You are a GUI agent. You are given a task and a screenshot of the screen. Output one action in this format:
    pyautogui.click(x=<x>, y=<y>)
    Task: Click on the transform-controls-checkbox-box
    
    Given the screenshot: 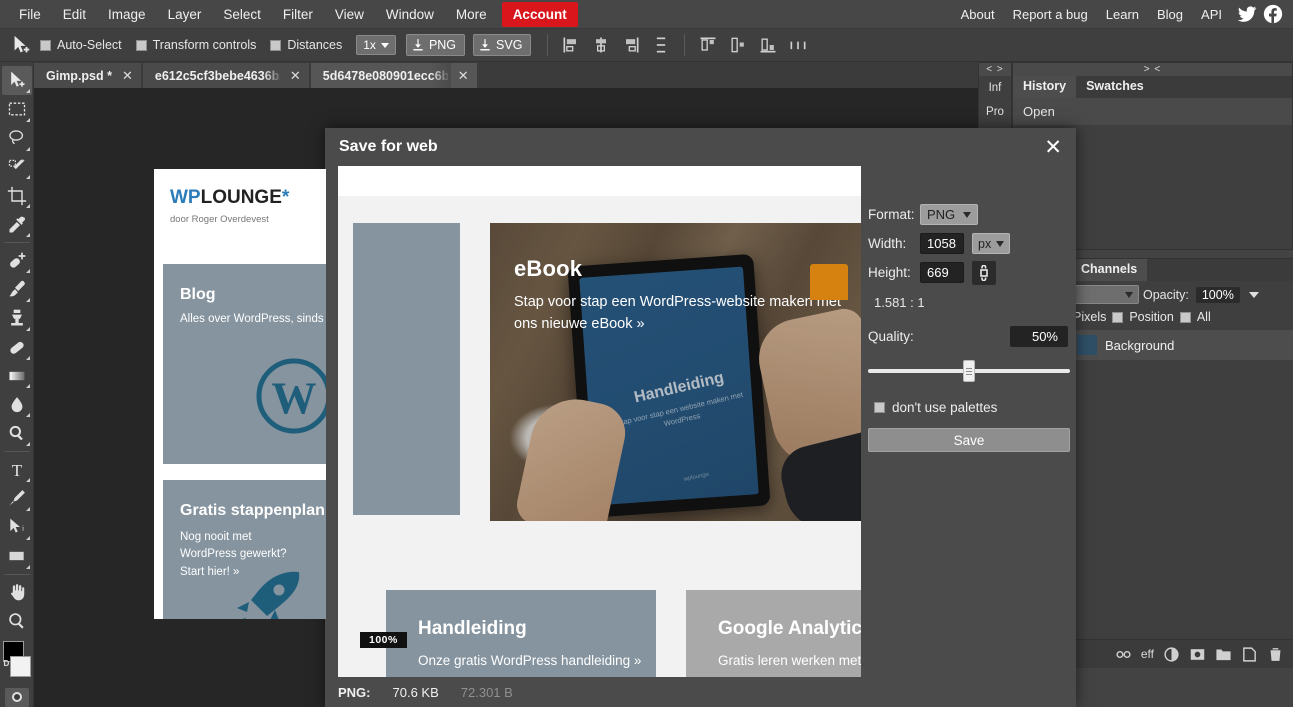 What is the action you would take?
    pyautogui.click(x=141, y=45)
    